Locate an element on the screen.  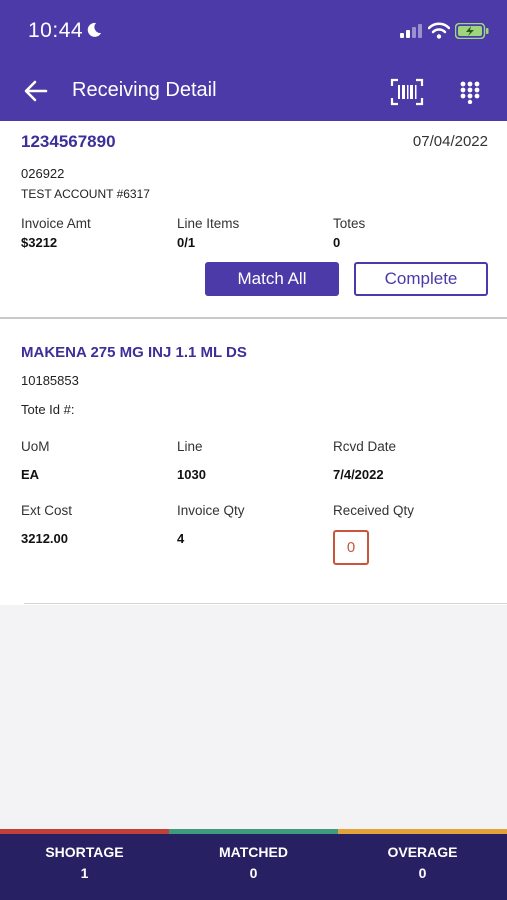
item-name: MAKENA 275 MG INJ 1.1 ML DS is located at coordinates (134, 352).